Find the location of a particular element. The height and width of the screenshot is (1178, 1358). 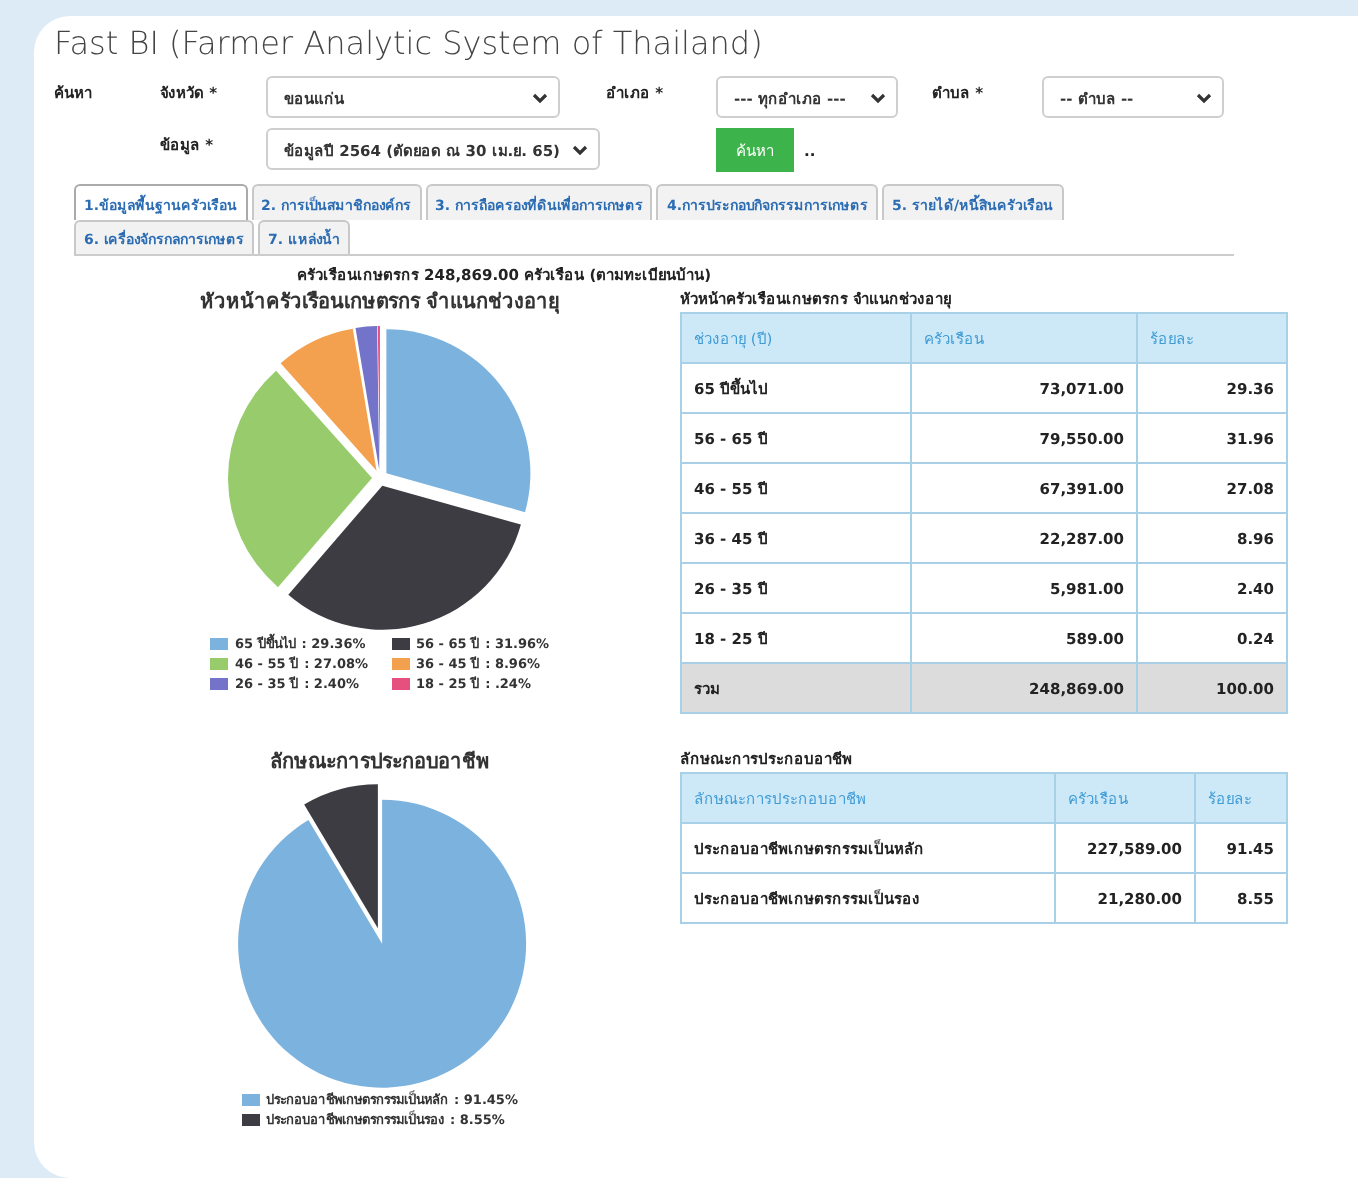

chart-title: หัวหน้าครัวเรือนเกษตรกร จำแนกช่วงอายุ is located at coordinates (380, 302).